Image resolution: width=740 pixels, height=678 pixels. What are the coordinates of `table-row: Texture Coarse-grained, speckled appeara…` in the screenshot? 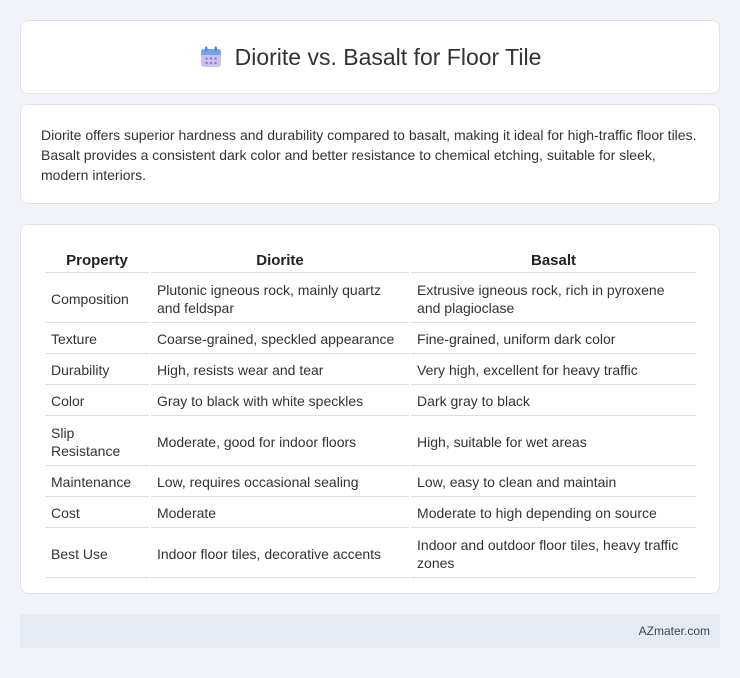 It's located at (370, 339).